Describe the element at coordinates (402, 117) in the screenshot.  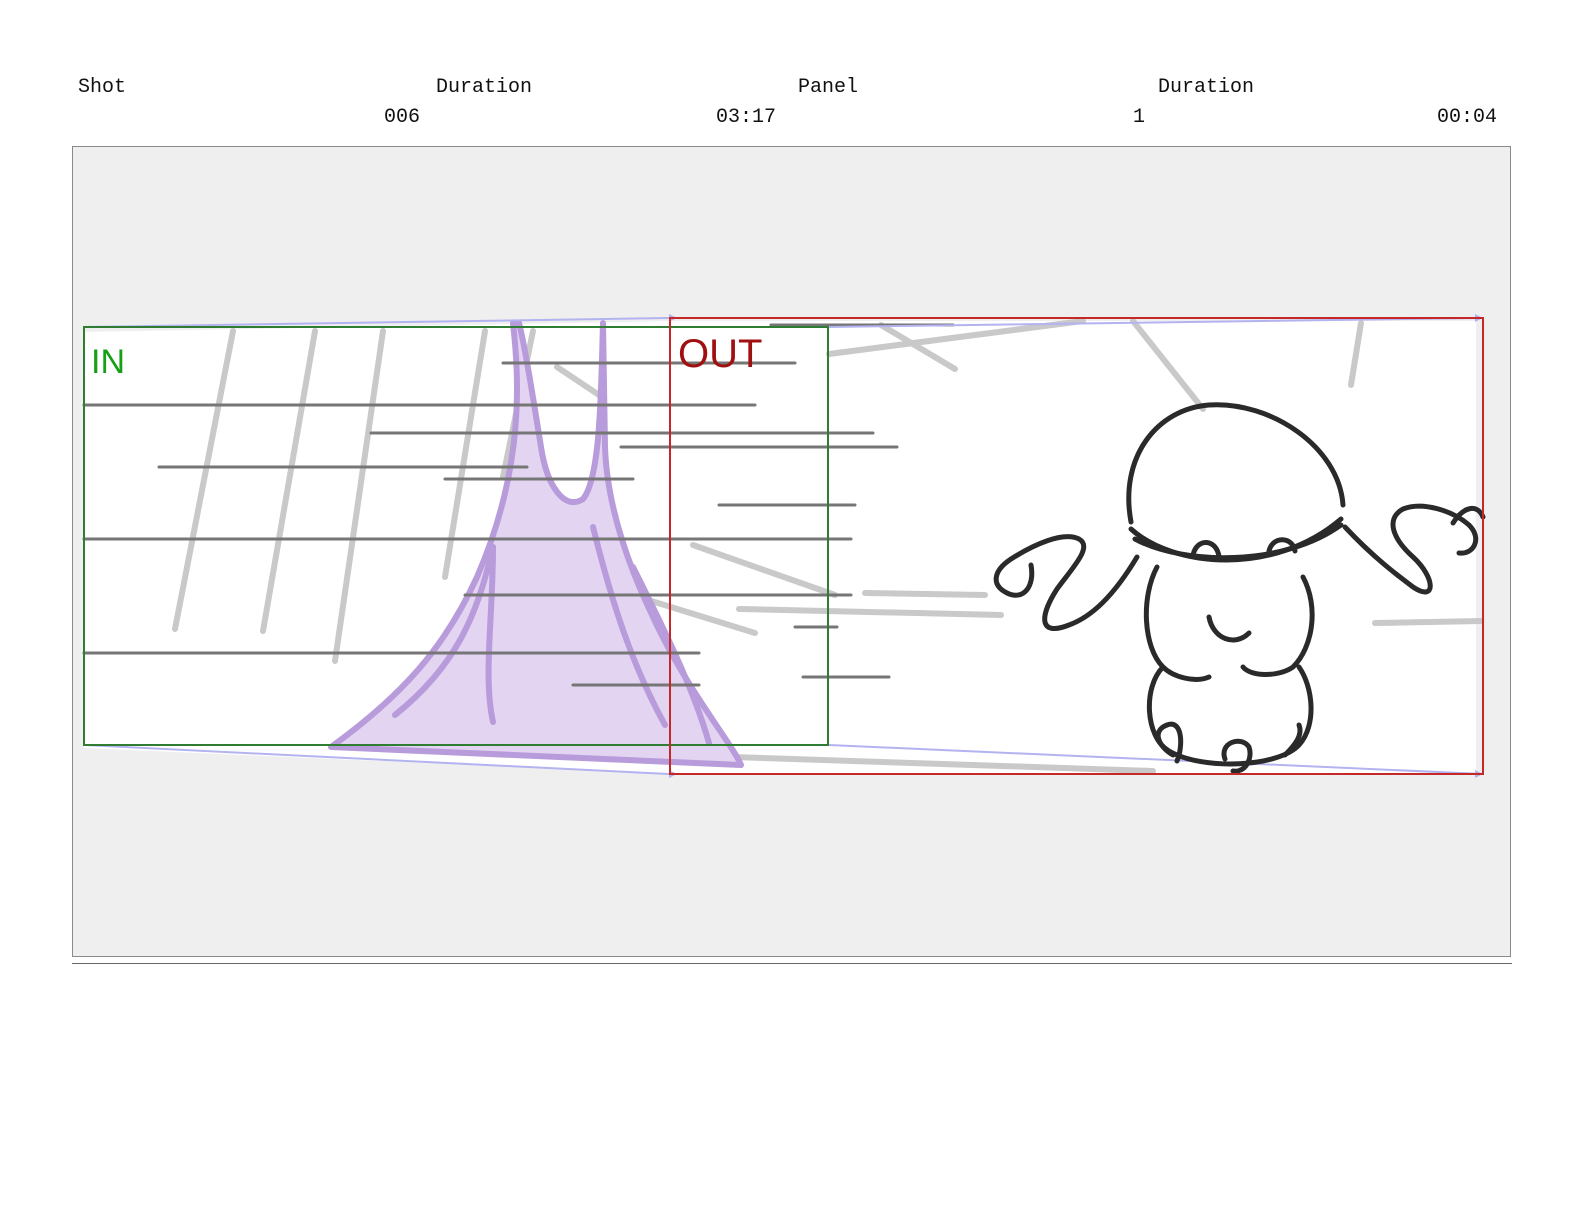
I see `shot-number: 006` at that location.